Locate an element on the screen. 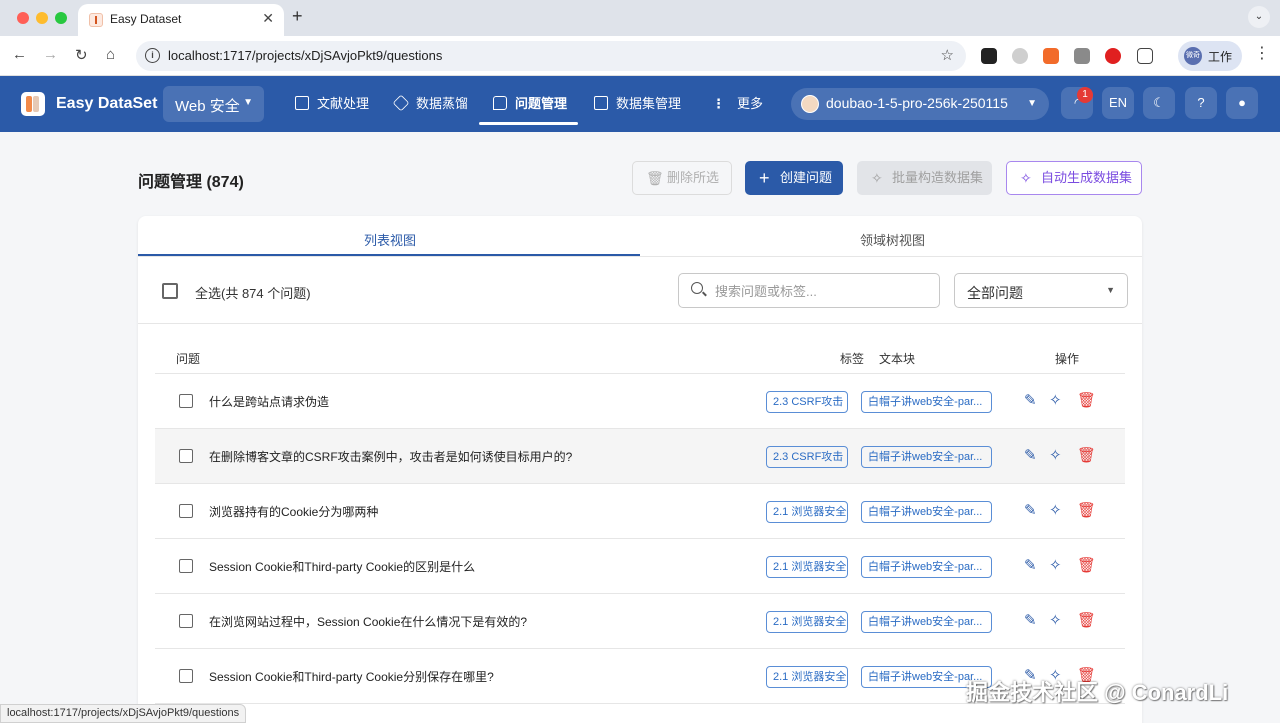 The height and width of the screenshot is (723, 1280). search-input is located at coordinates (820, 291).